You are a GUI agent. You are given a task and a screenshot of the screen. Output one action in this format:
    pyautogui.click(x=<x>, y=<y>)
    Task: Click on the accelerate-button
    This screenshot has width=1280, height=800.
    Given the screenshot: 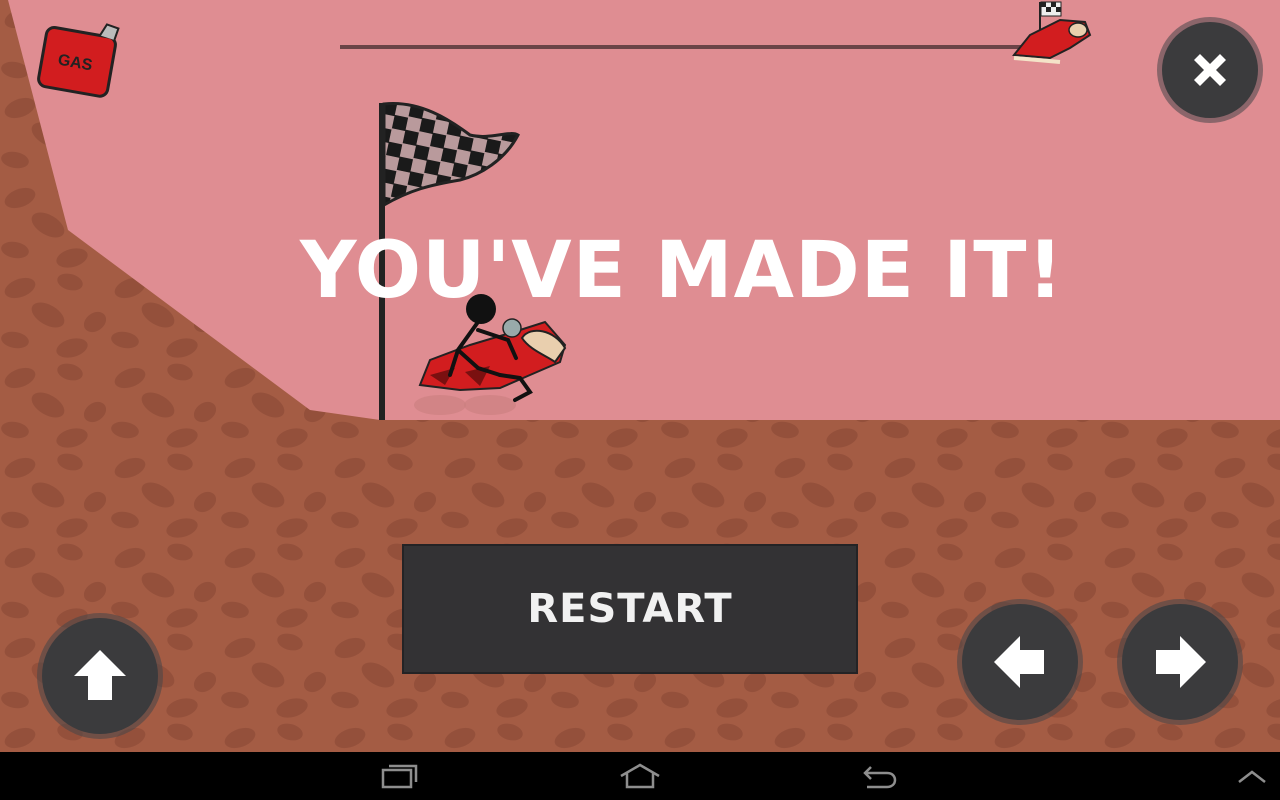 What is the action you would take?
    pyautogui.click(x=100, y=676)
    